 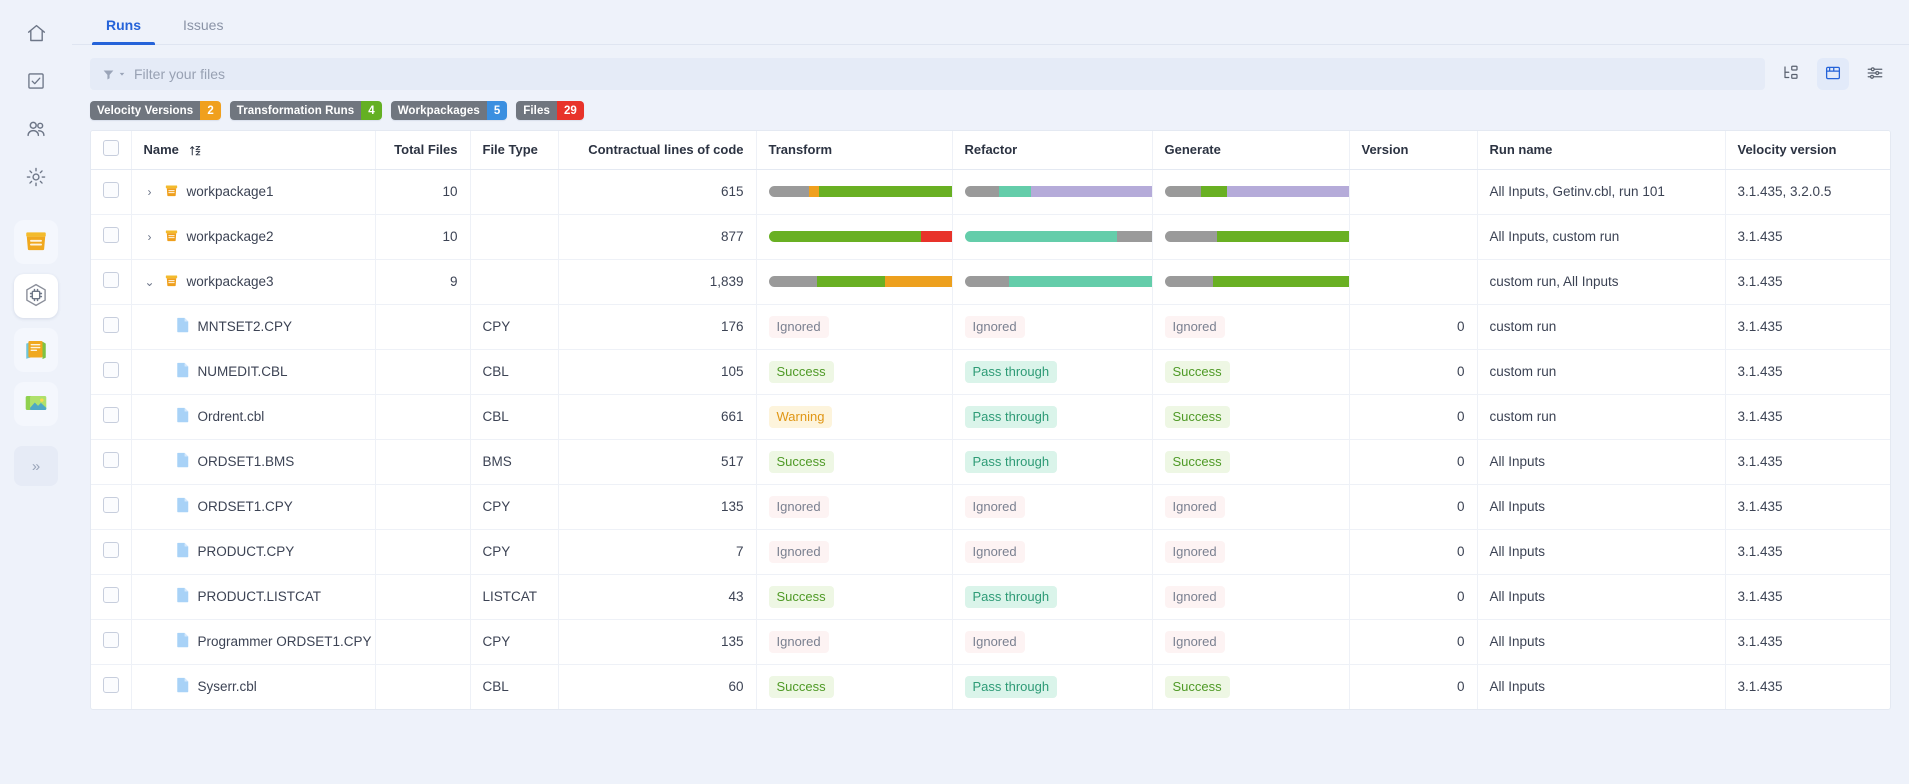 I want to click on cell-generate: Ignored, so click(x=1251, y=642).